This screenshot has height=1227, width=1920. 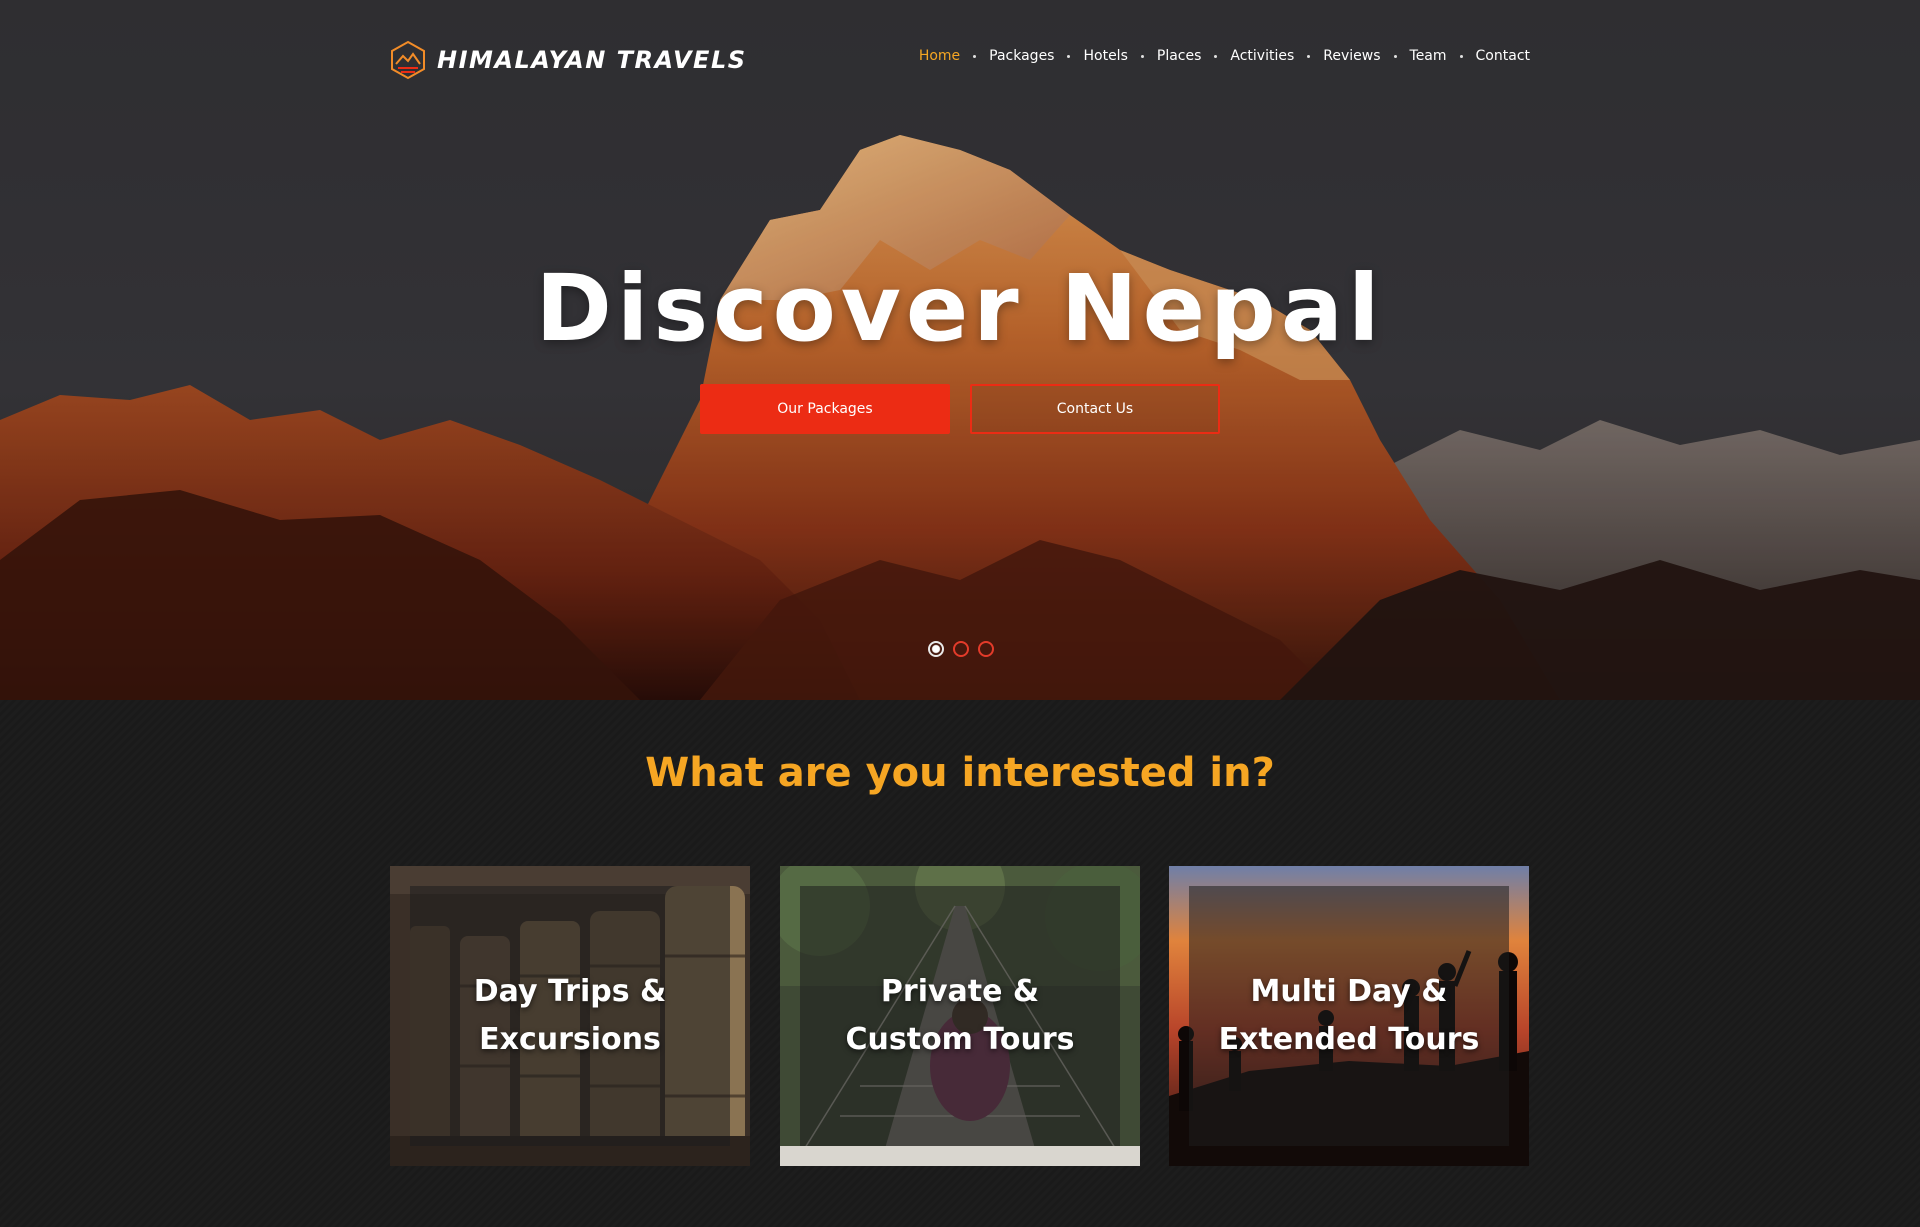 I want to click on card-label: Multi Day & Extended Tours, so click(x=1349, y=1016).